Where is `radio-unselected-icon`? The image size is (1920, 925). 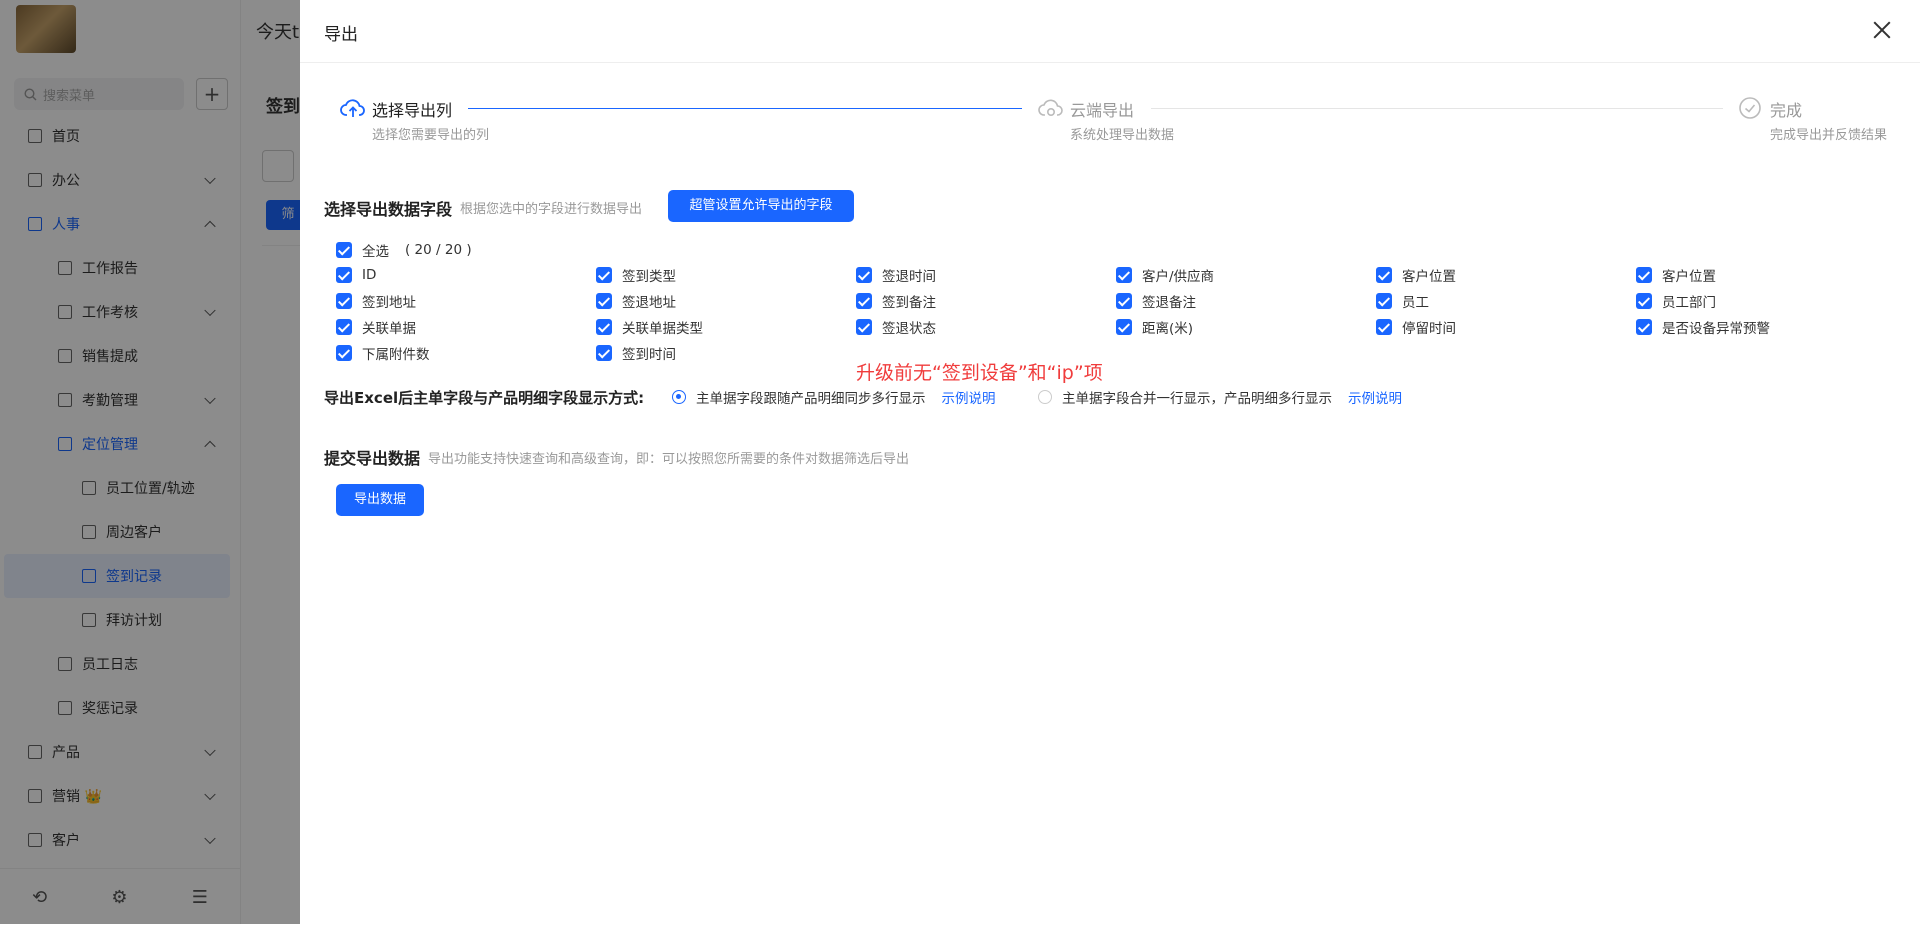 radio-unselected-icon is located at coordinates (1045, 397).